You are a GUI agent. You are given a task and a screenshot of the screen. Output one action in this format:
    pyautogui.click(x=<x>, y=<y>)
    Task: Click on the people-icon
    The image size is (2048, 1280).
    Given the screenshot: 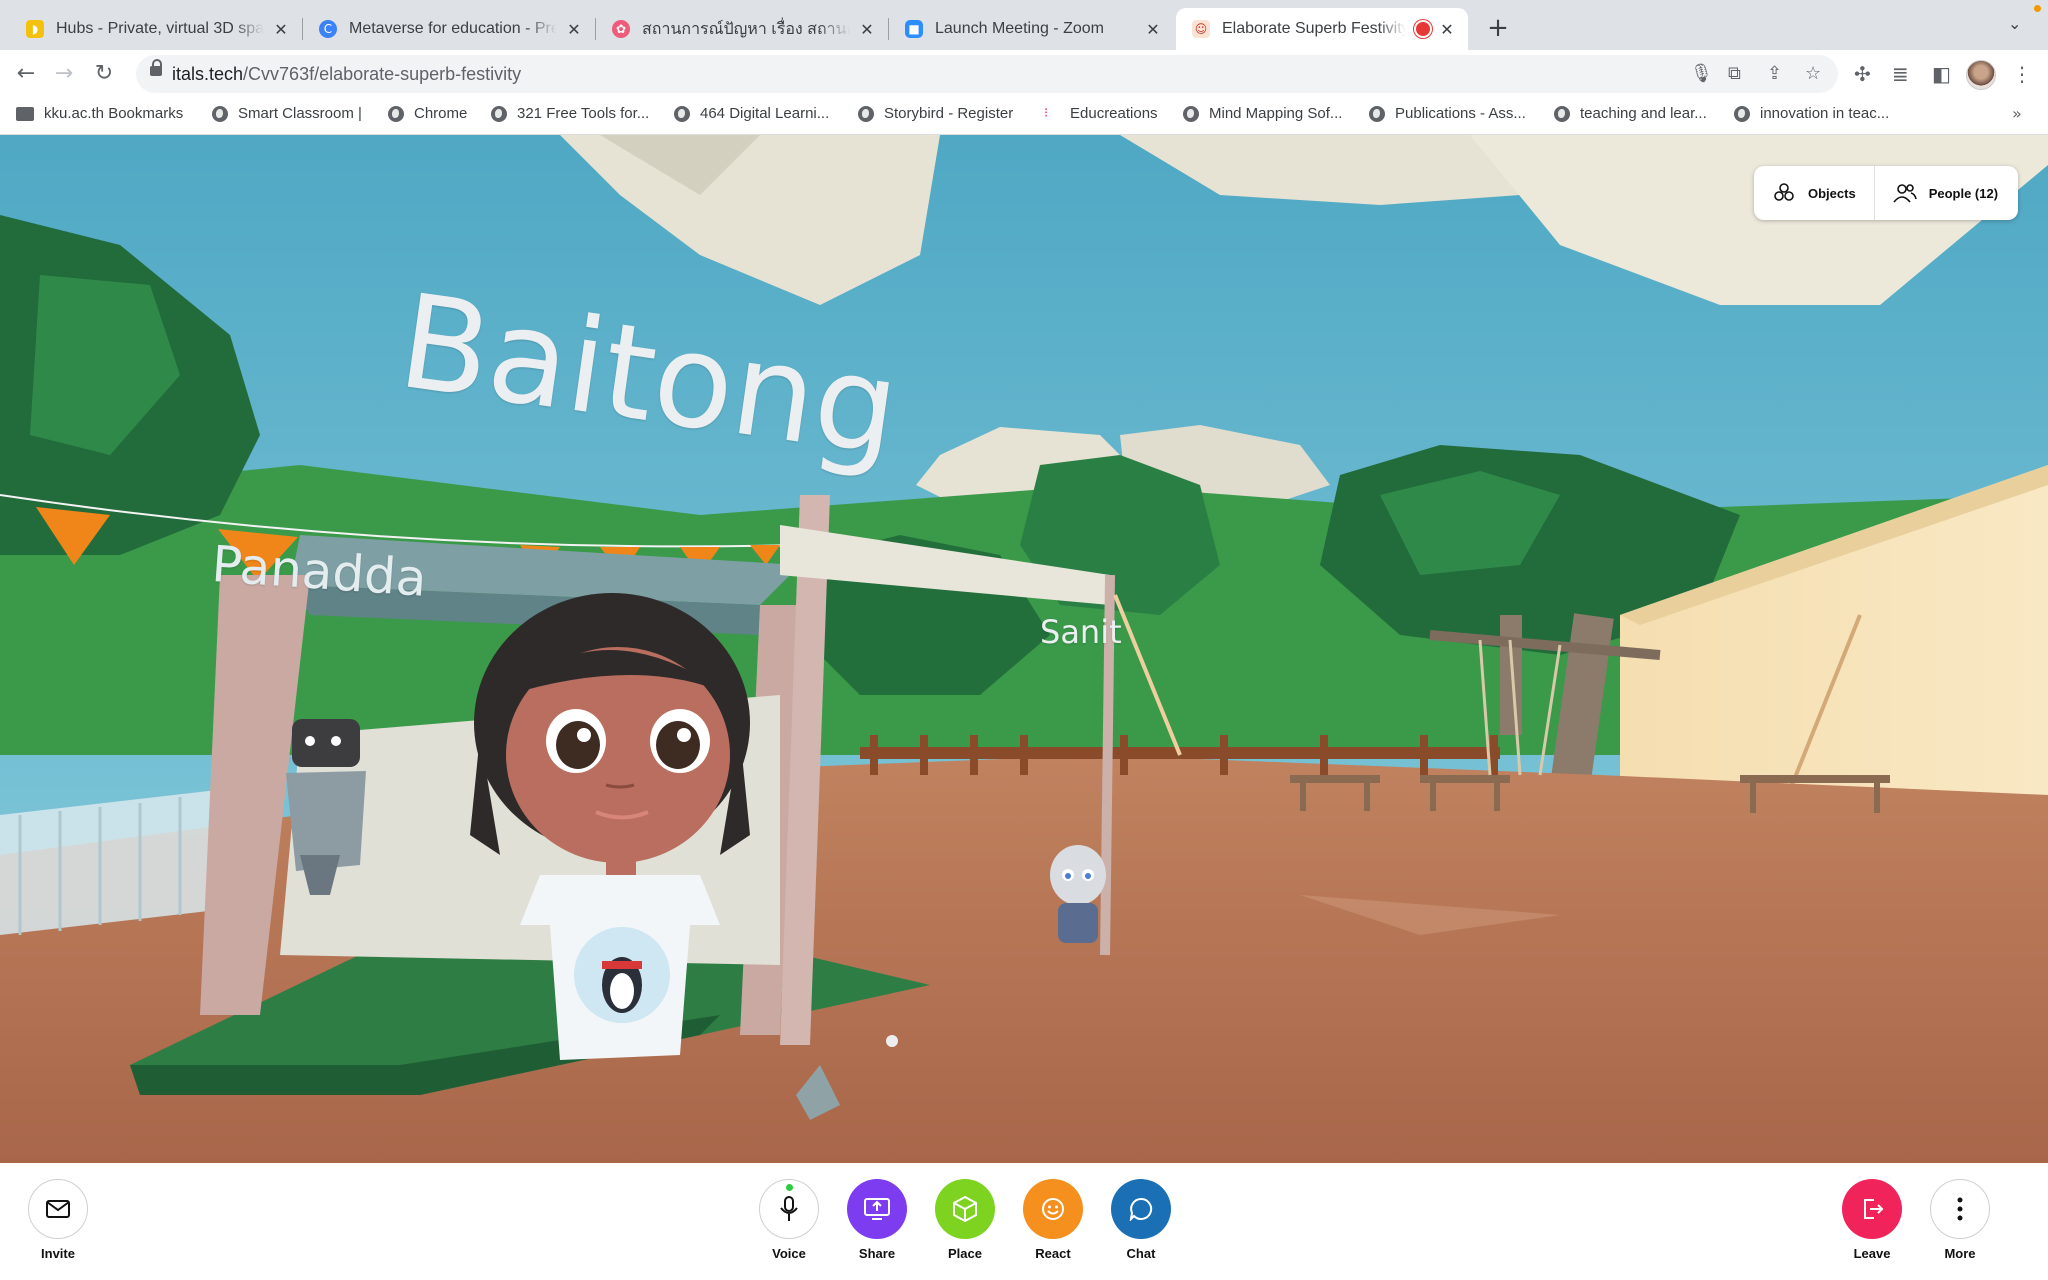 What is the action you would take?
    pyautogui.click(x=1905, y=193)
    